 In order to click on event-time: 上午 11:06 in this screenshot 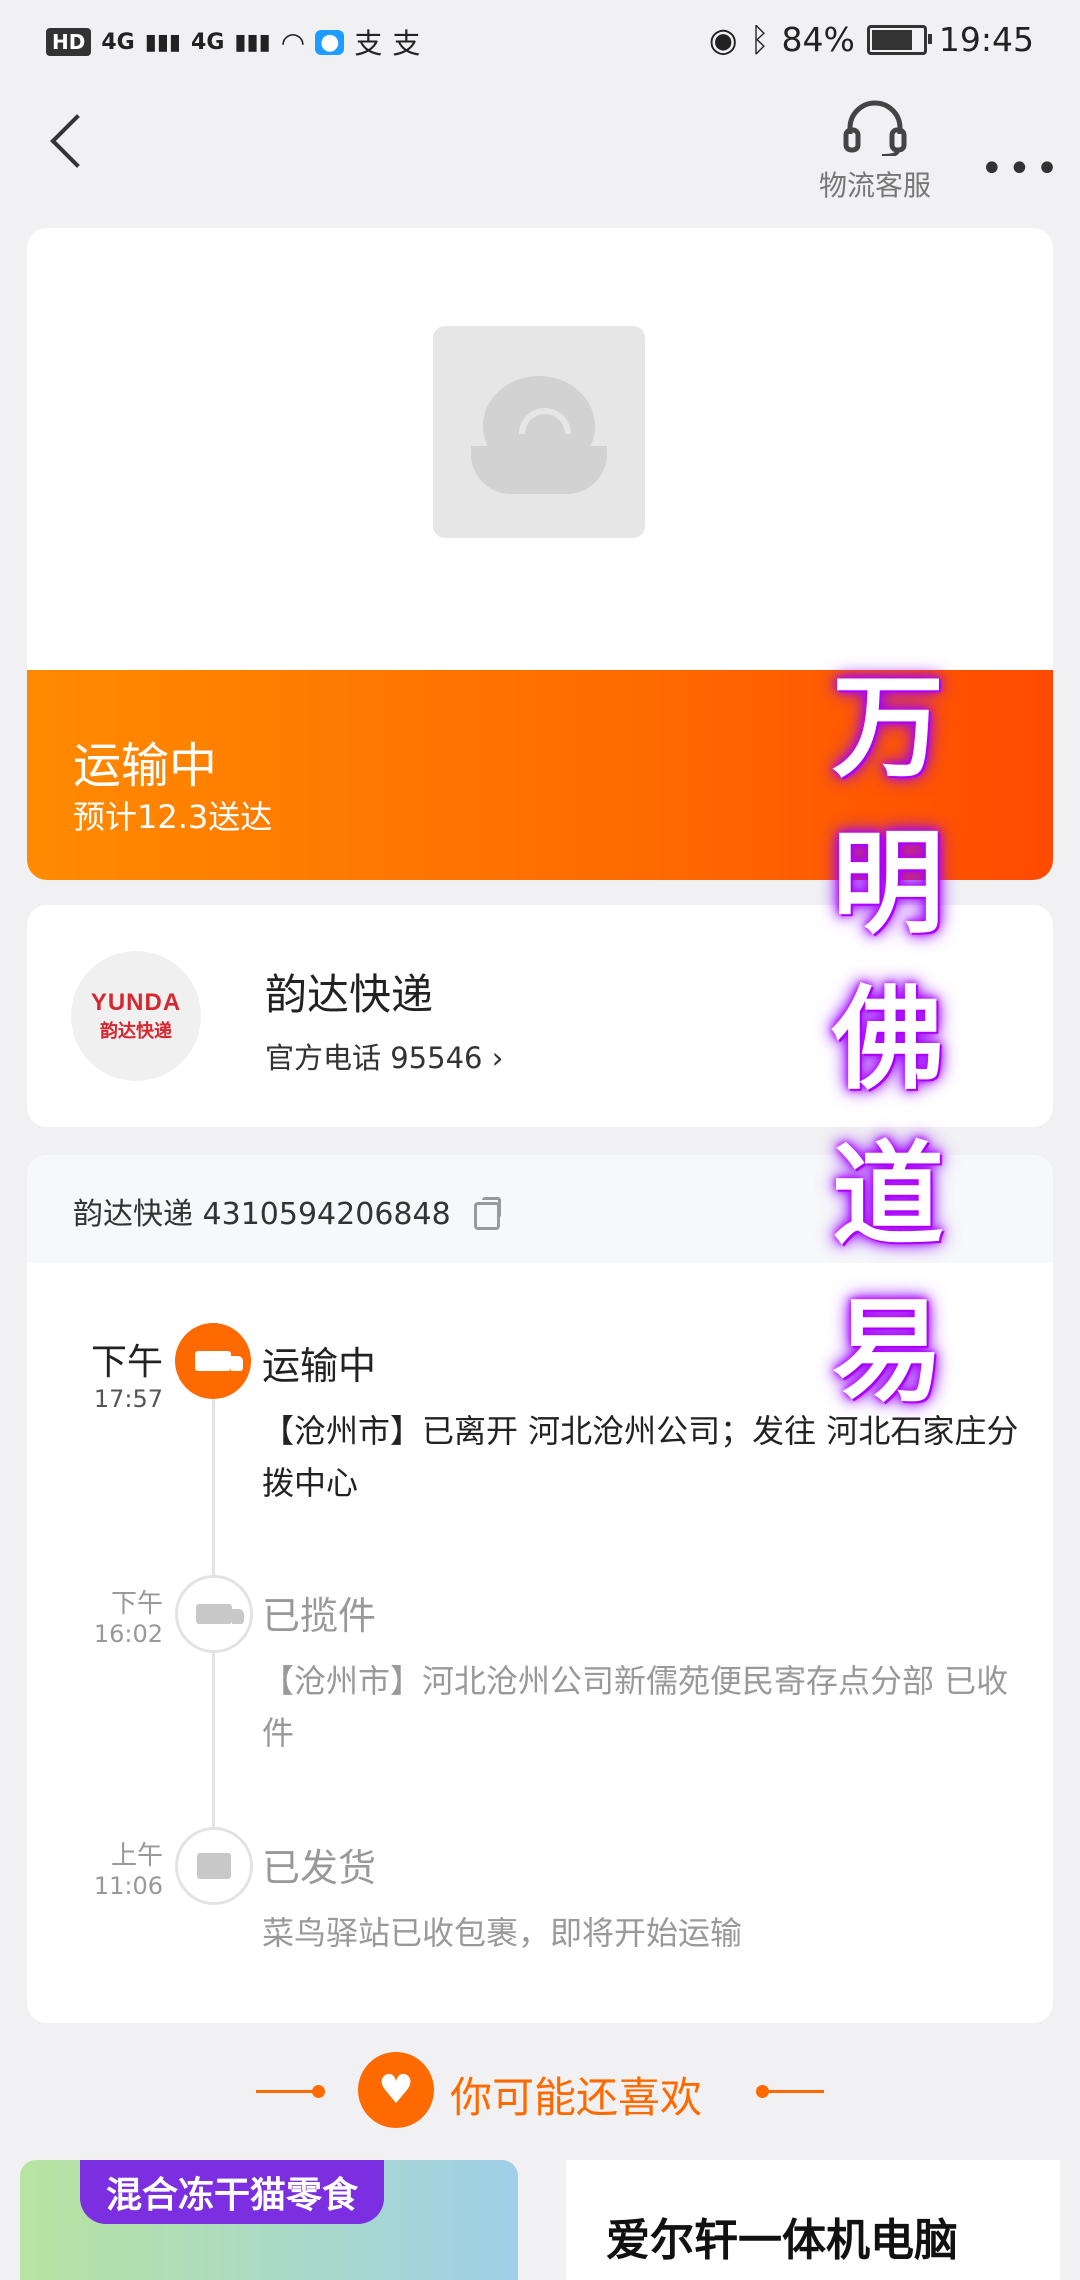, I will do `click(103, 1867)`.